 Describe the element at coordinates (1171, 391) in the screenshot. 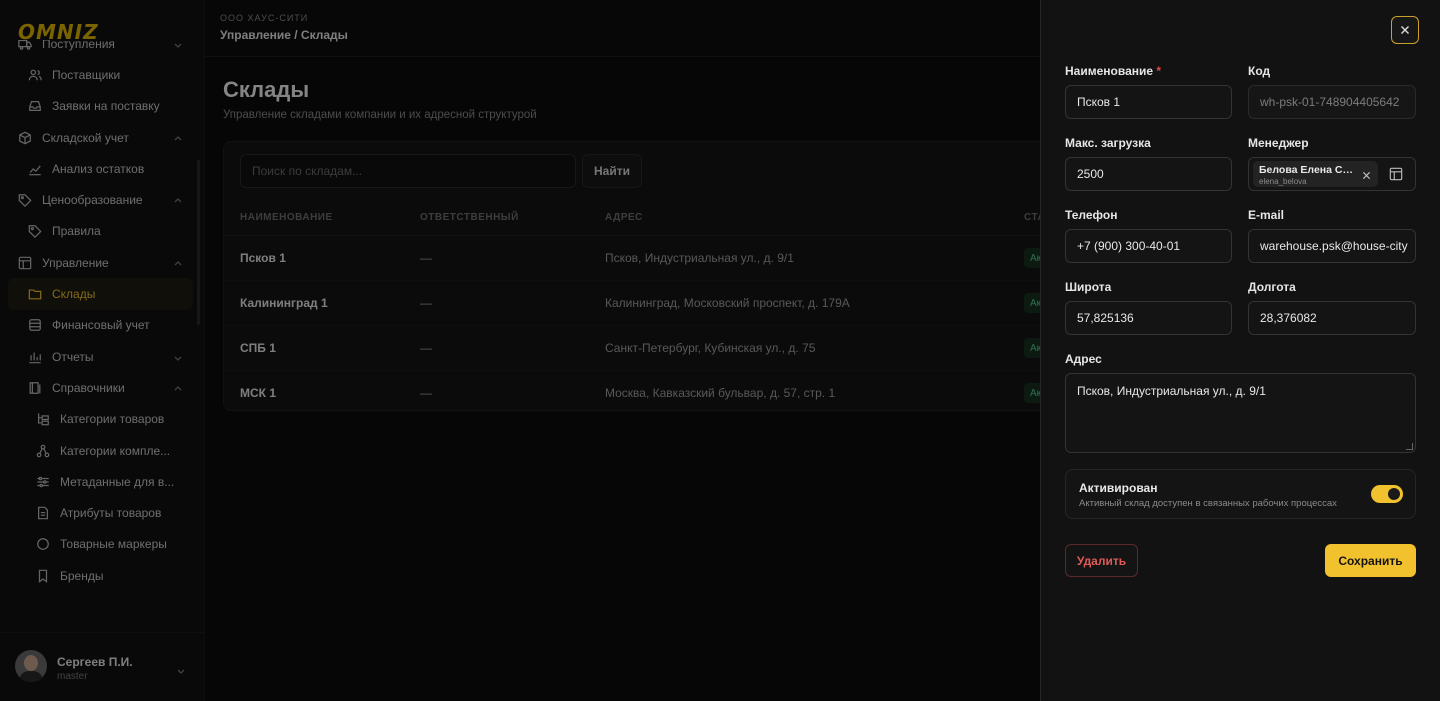

I see `address-value: Псков, Индустриальная ул., д. 9/1` at that location.